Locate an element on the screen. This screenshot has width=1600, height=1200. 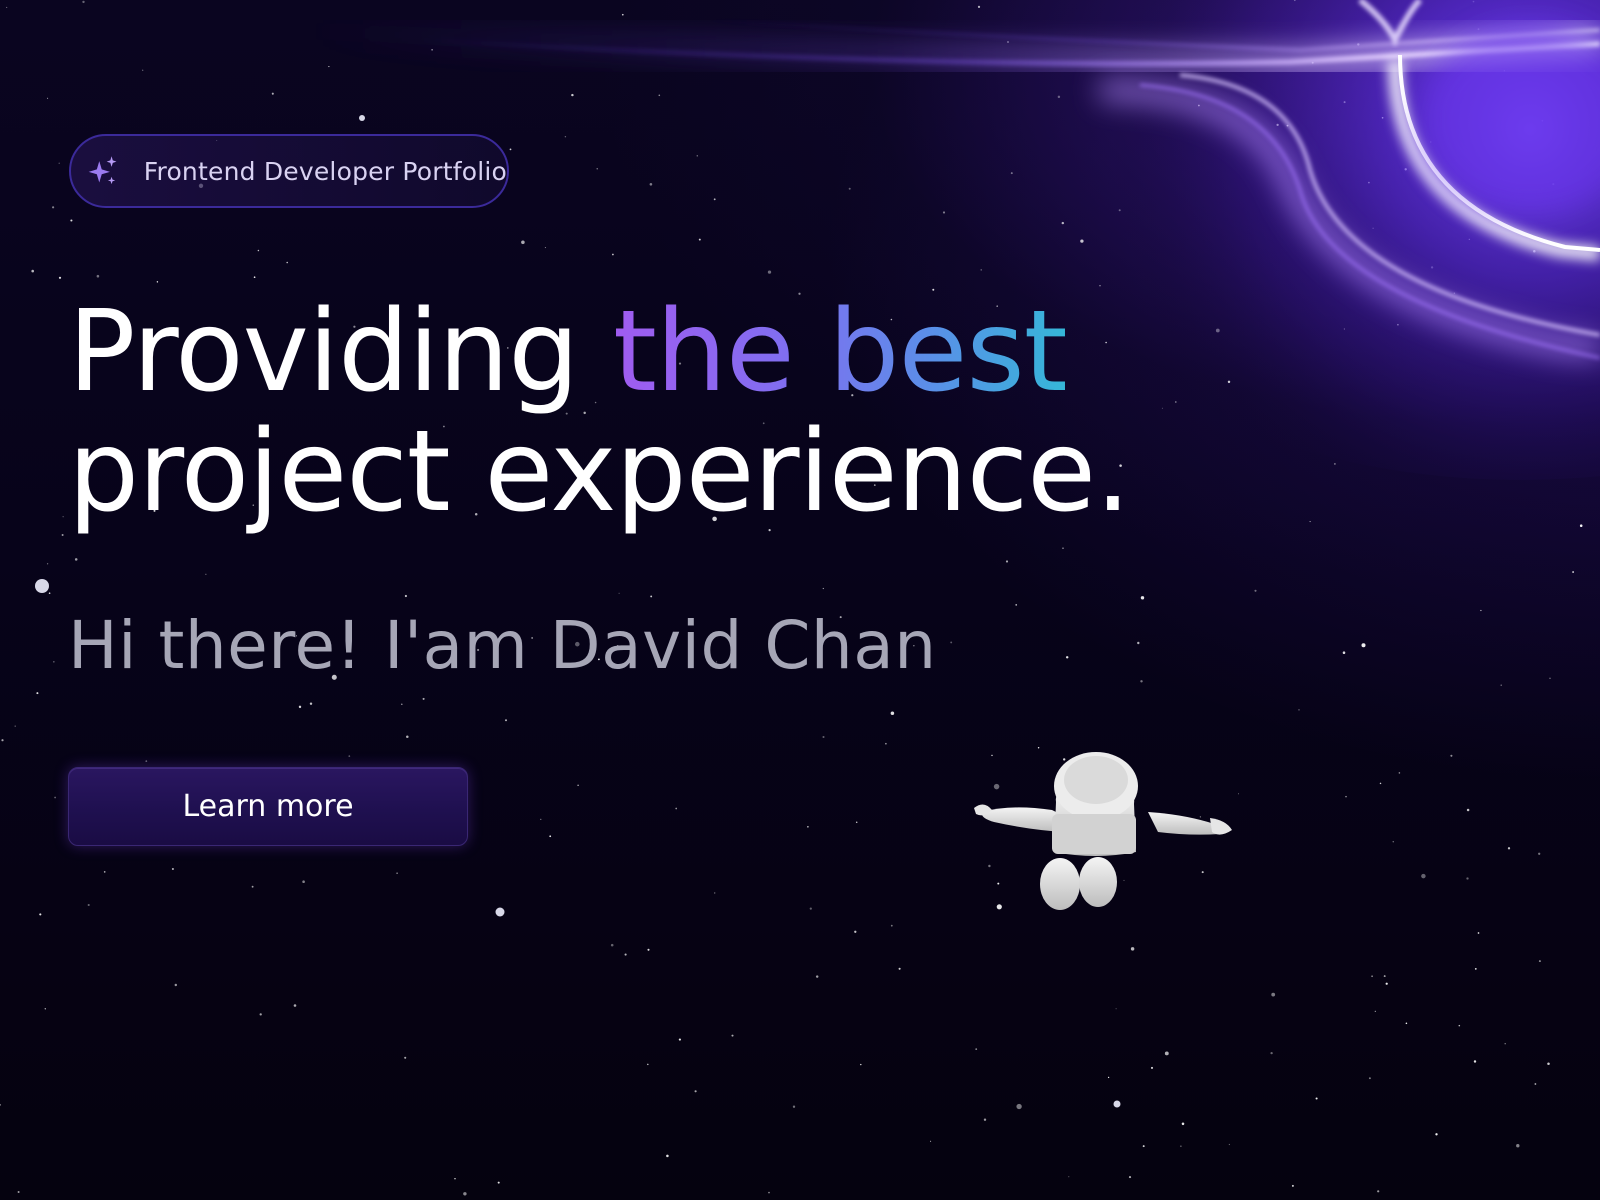
hero-subtitle: Hi there! I'am David Chan is located at coordinates (502, 645).